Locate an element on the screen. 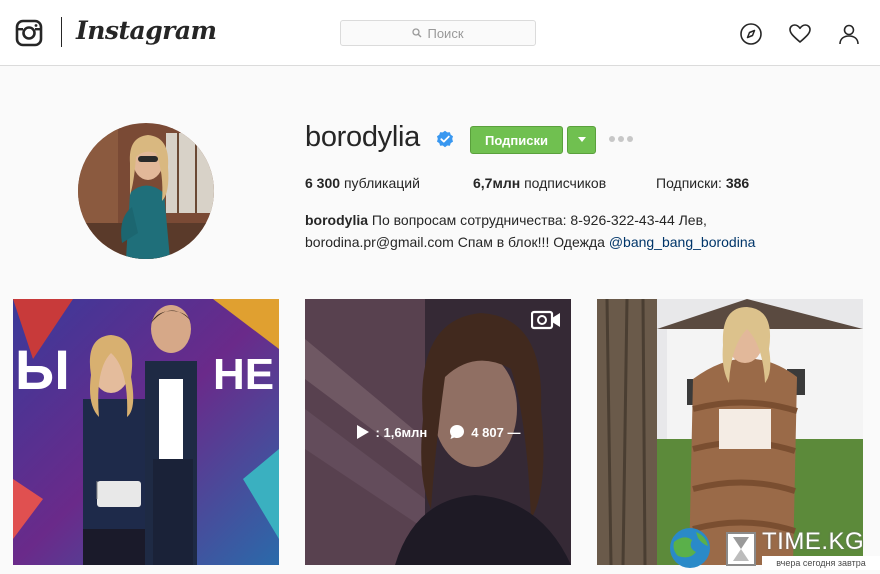 This screenshot has width=880, height=574. play-icon is located at coordinates (362, 432).